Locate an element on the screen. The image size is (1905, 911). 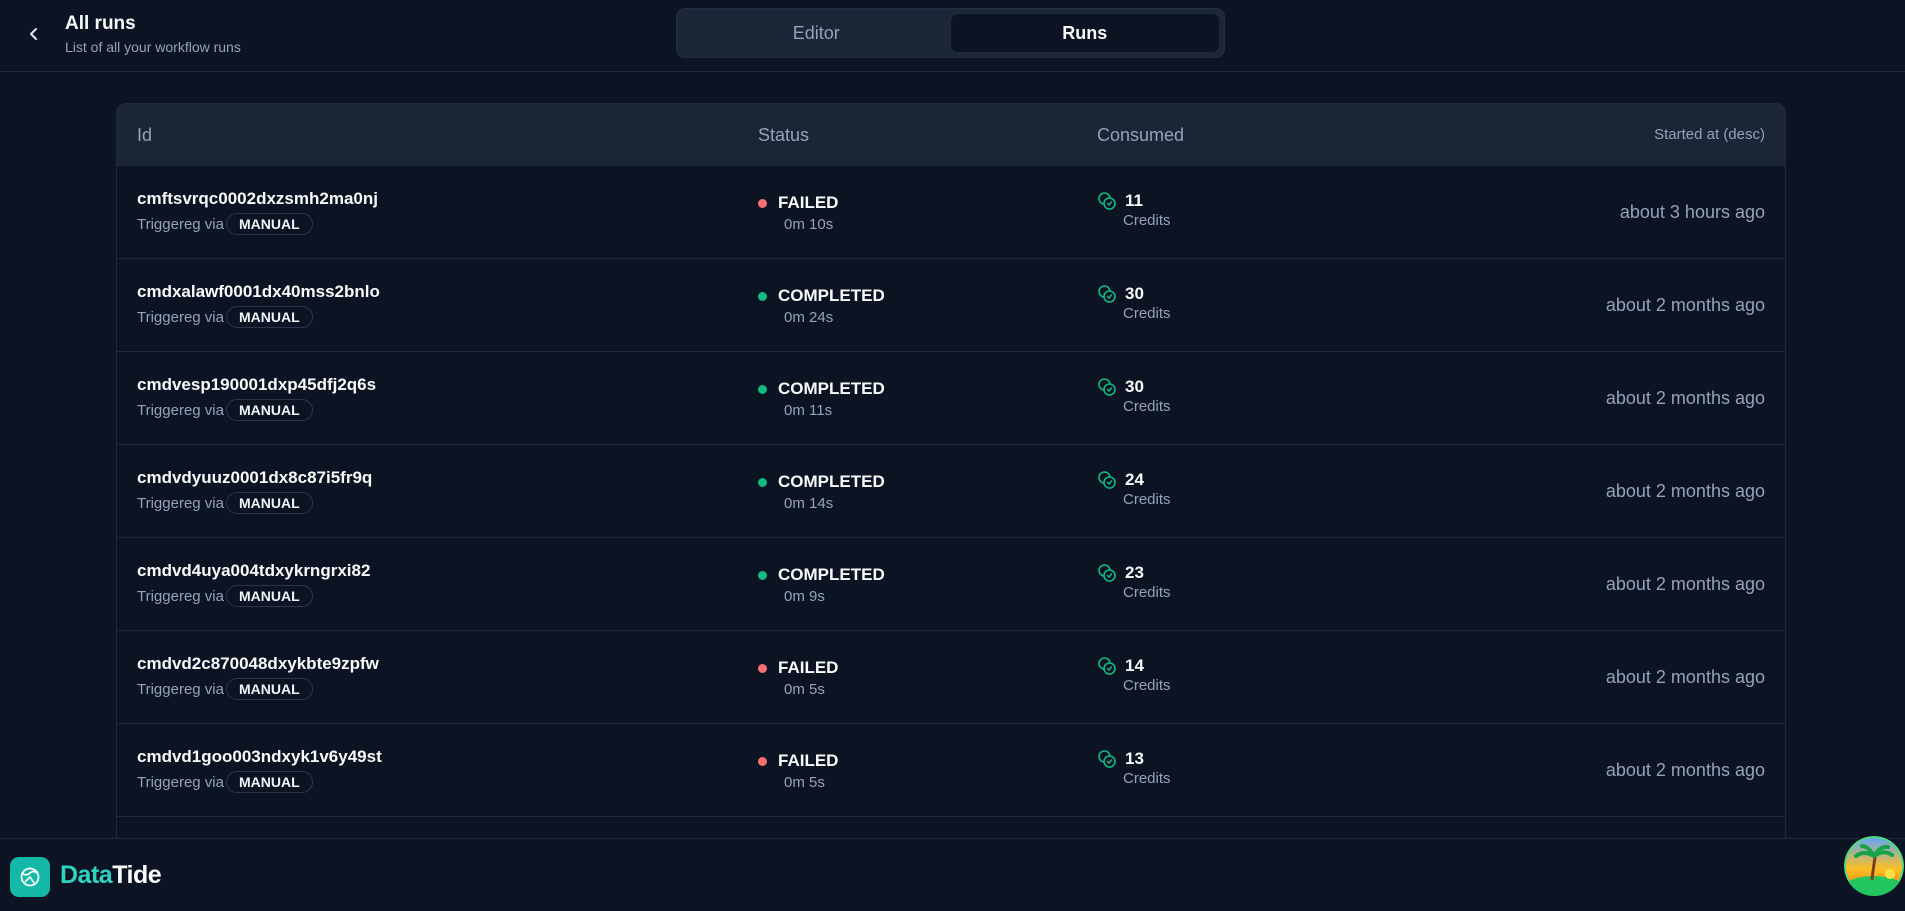
run-status: COMPLETED 0m 11s is located at coordinates (821, 399).